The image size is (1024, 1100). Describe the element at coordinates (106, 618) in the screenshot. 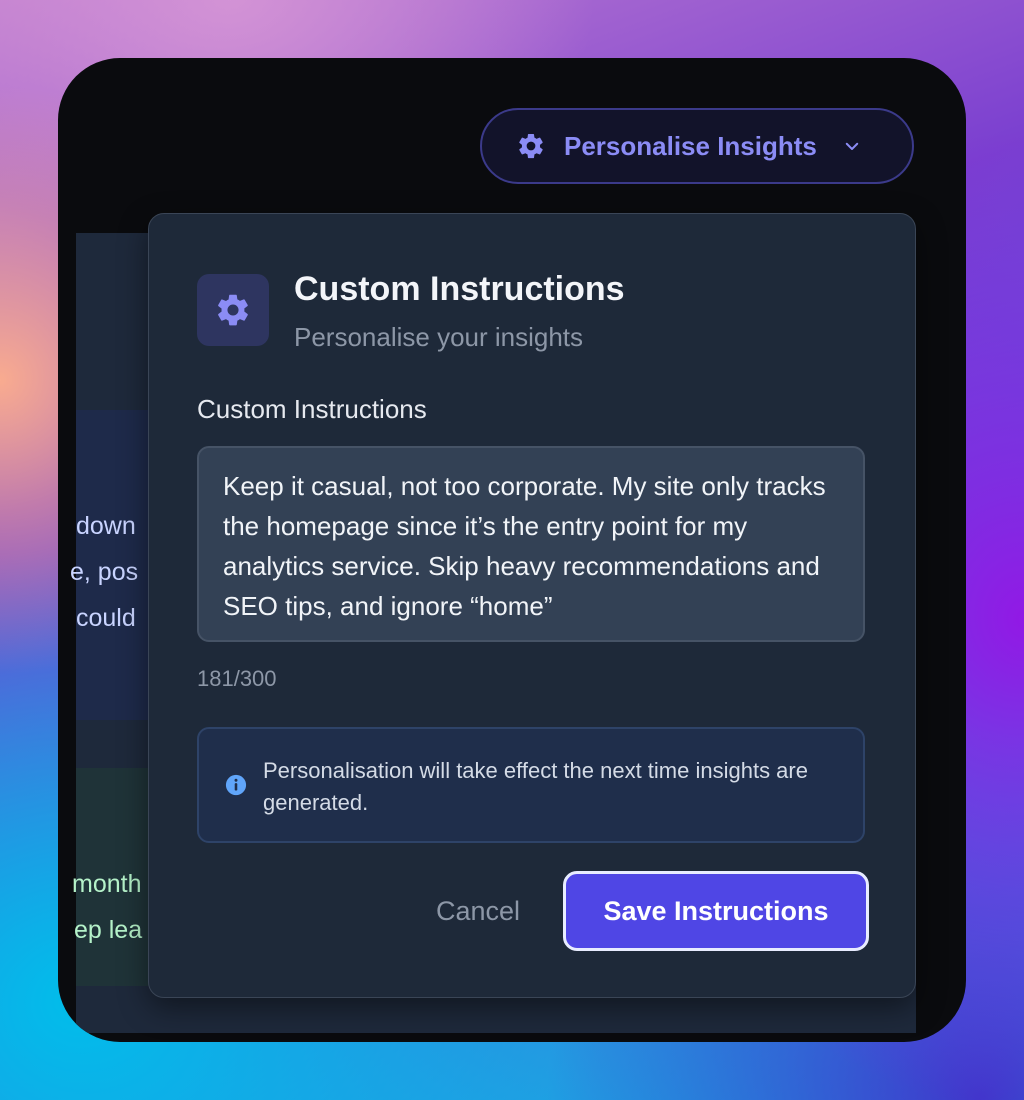

I see `background-text: could` at that location.